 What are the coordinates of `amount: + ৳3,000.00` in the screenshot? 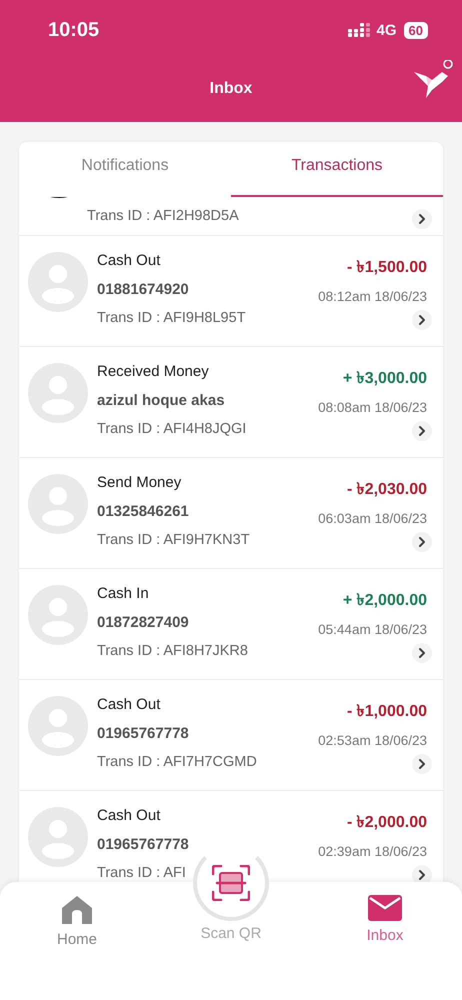 It's located at (384, 379).